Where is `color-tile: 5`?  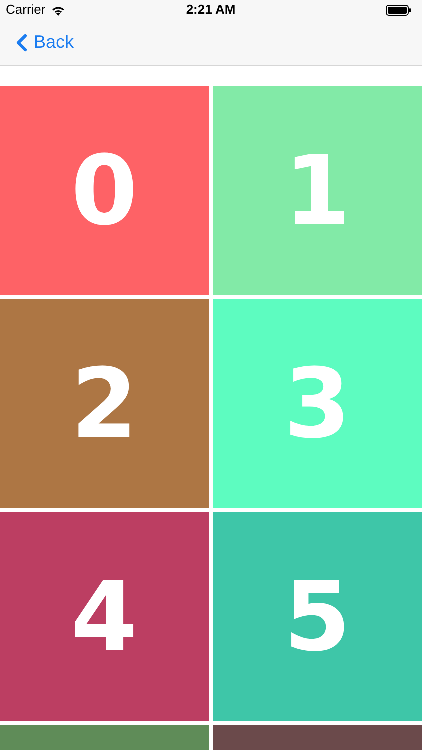
color-tile: 5 is located at coordinates (317, 616).